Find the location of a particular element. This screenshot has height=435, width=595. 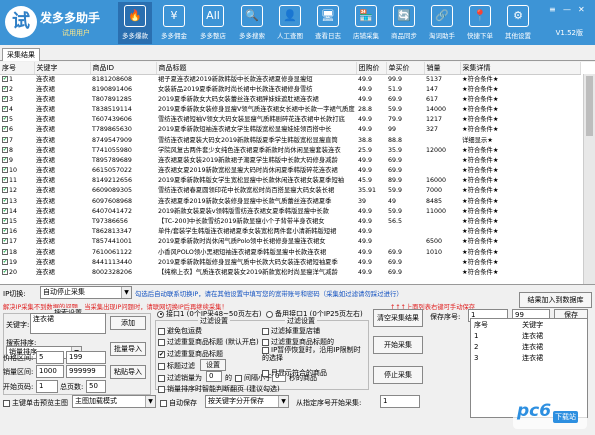

batch-import-button: 批量导入 is located at coordinates (128, 349).